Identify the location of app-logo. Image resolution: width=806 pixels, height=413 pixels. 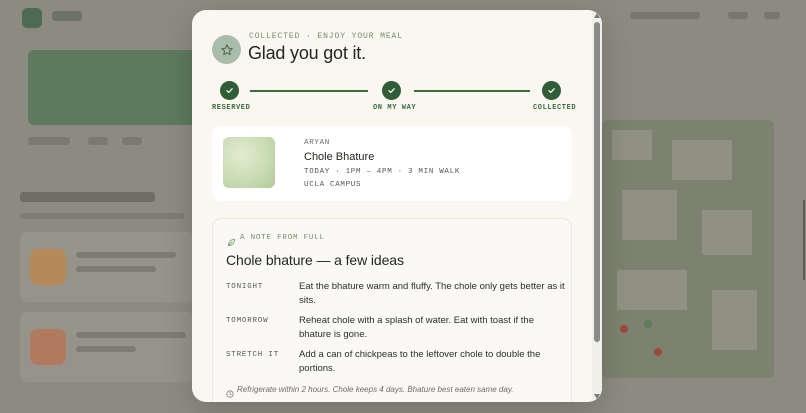
(32, 18).